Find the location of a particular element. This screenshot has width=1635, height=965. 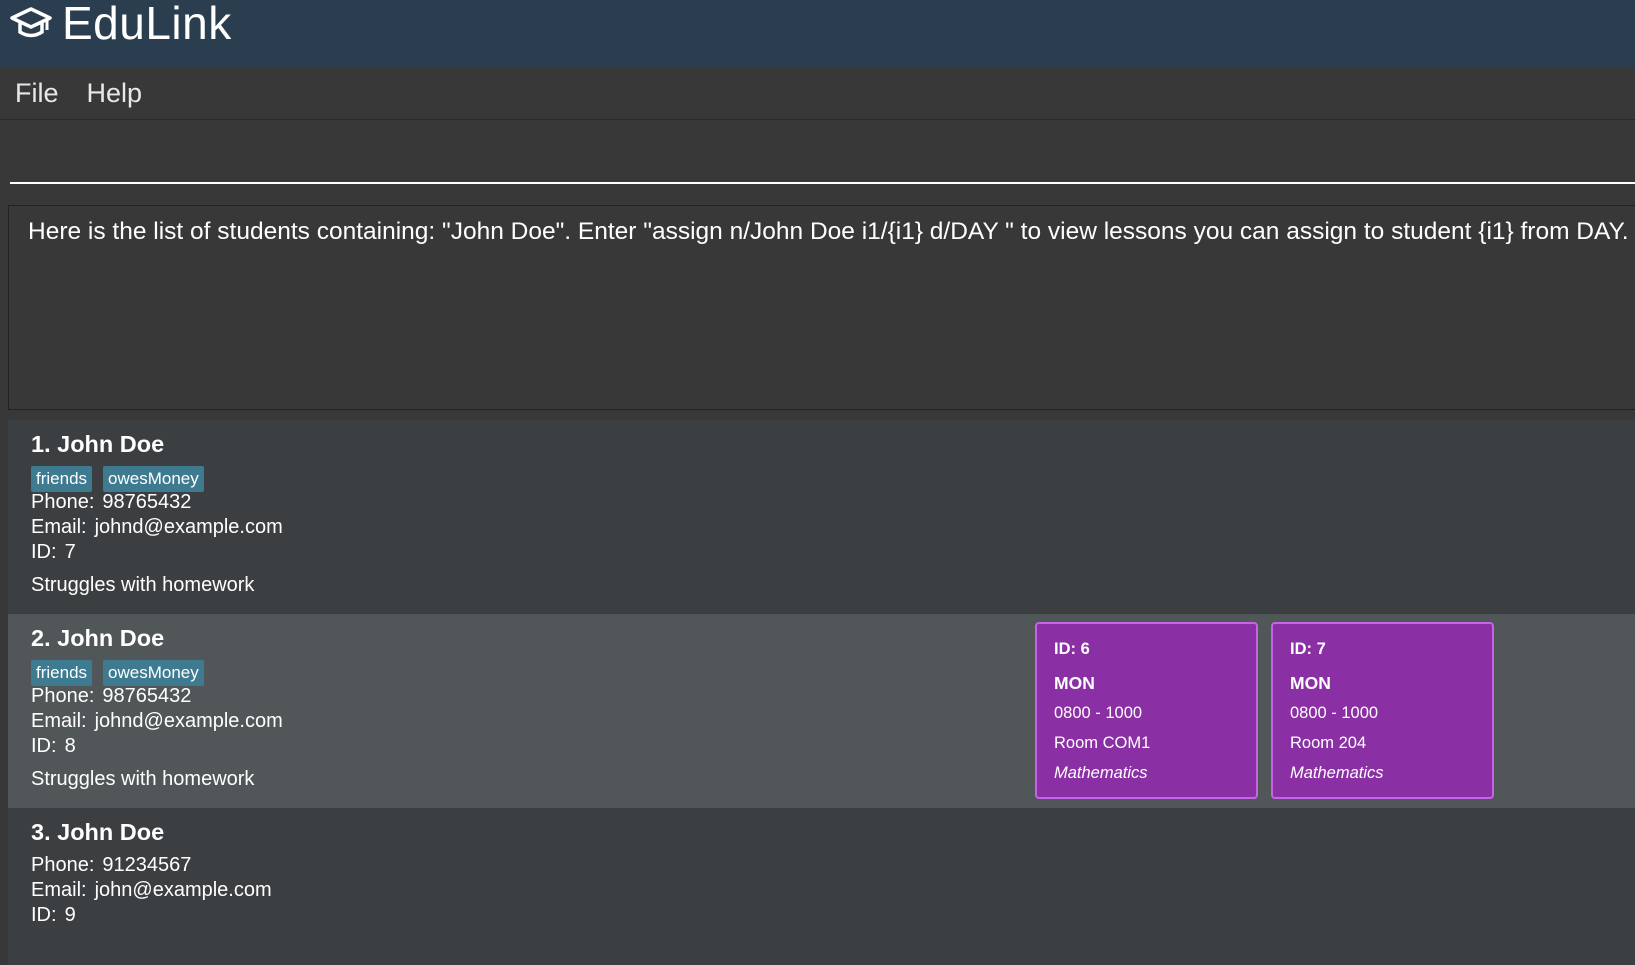

id-value: 9 is located at coordinates (70, 915).